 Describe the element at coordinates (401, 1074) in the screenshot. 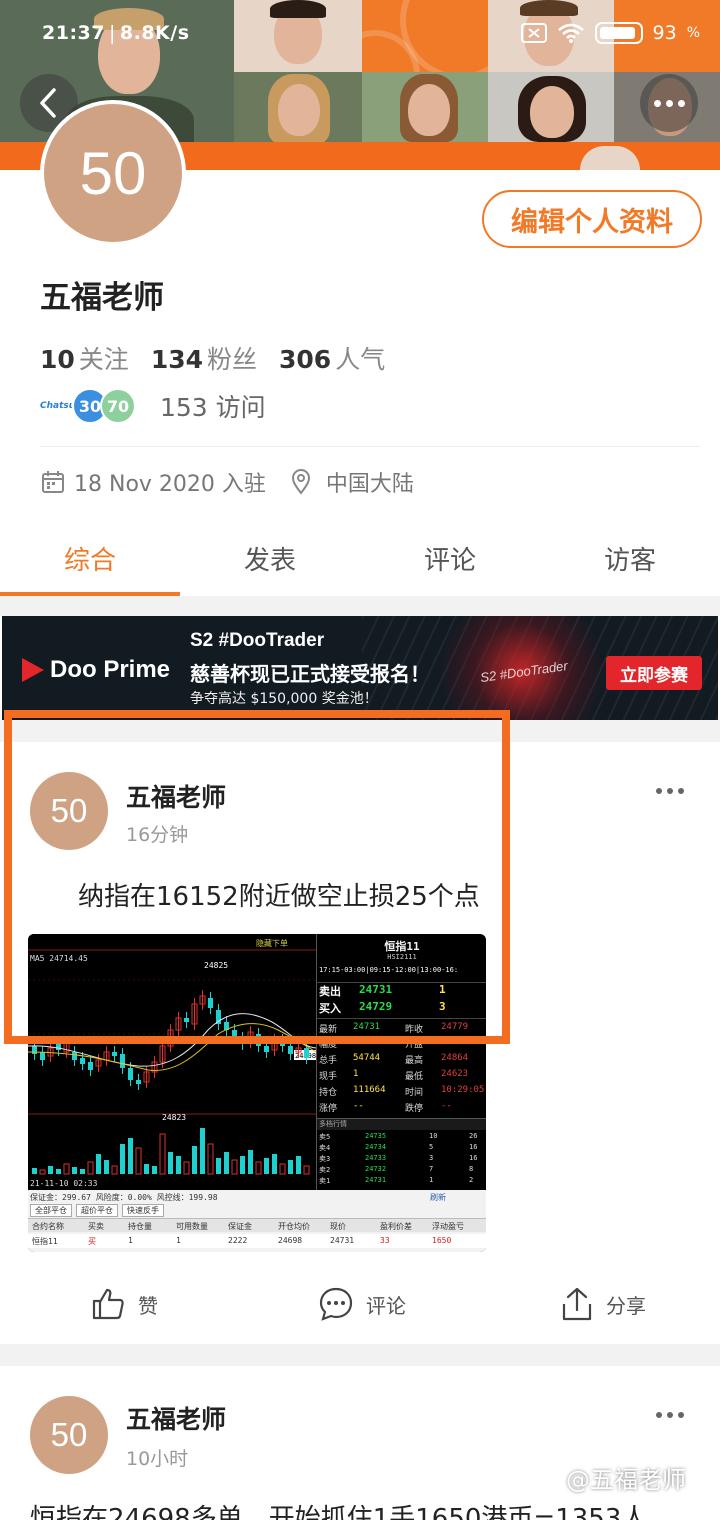

I see `quote-row: 现手 1 最低 24623` at that location.